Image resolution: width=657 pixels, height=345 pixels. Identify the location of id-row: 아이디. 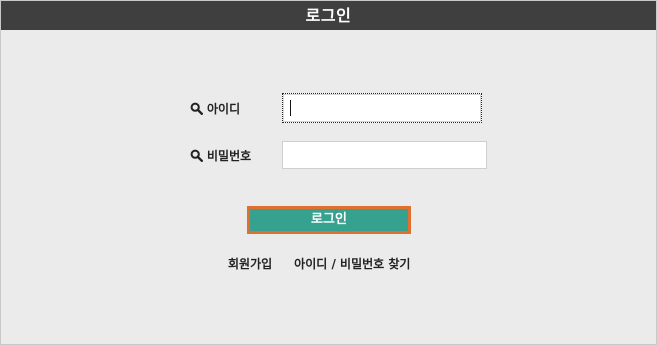
(336, 108).